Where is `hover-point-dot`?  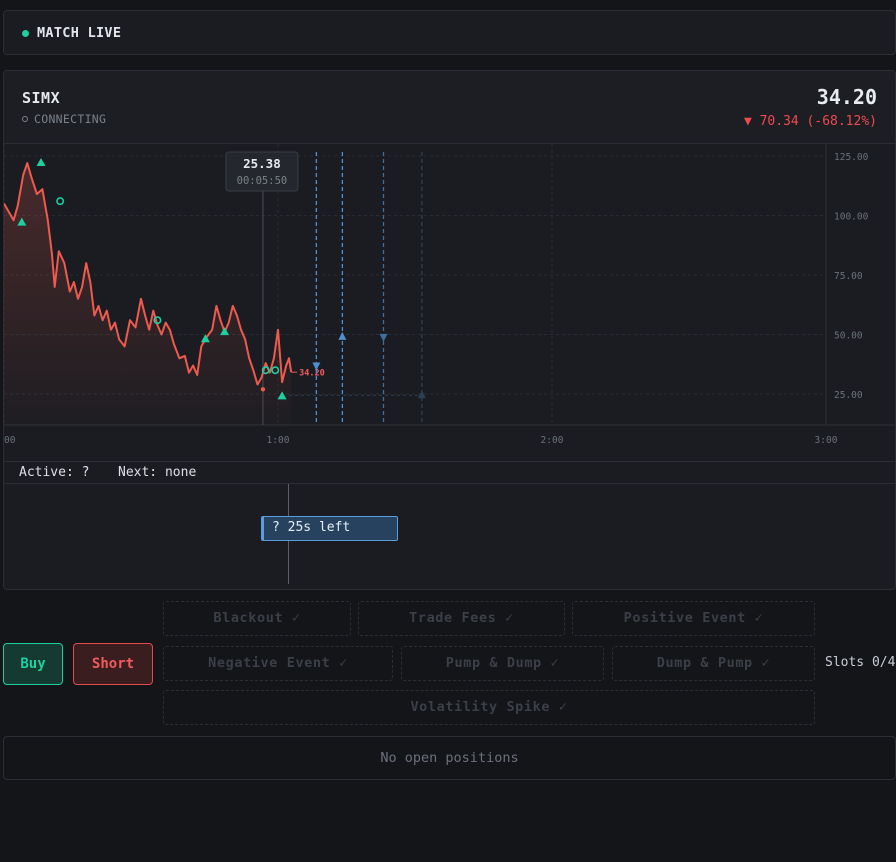
hover-point-dot is located at coordinates (263, 389).